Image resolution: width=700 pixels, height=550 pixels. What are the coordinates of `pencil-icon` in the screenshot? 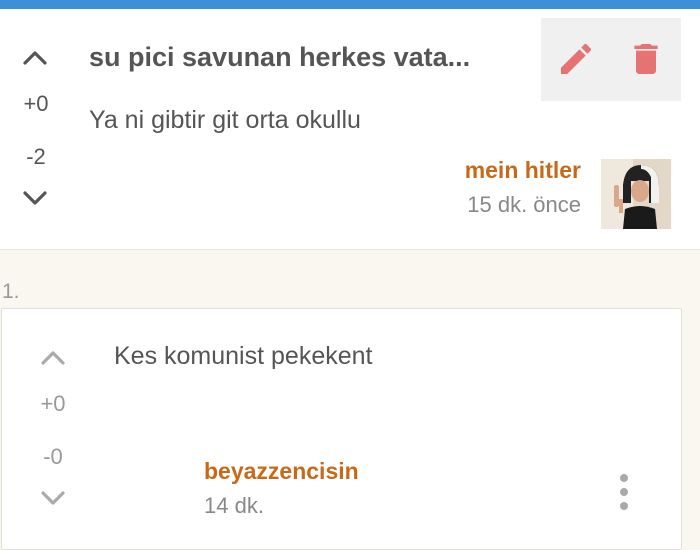 It's located at (576, 58).